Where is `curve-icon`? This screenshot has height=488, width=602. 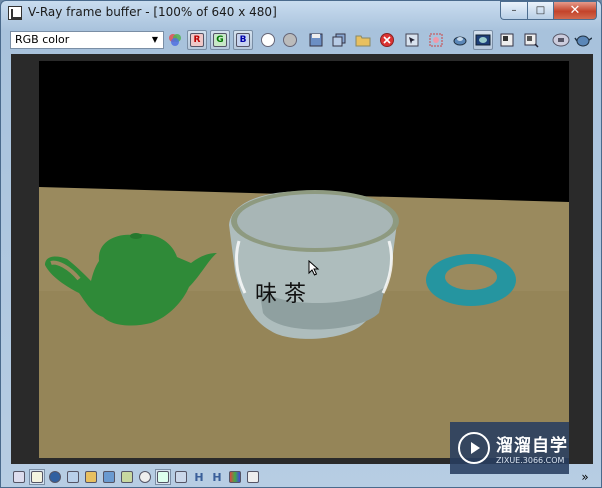
curve-icon is located at coordinates (109, 477).